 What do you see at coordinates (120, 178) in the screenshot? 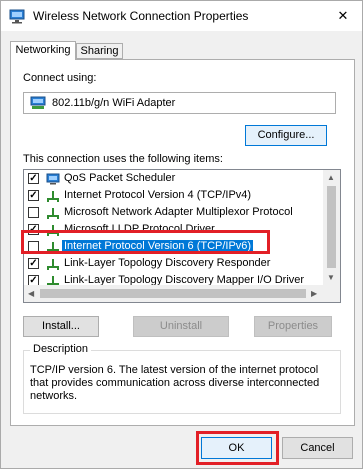
I see `item-label: QoS Packet Scheduler` at bounding box center [120, 178].